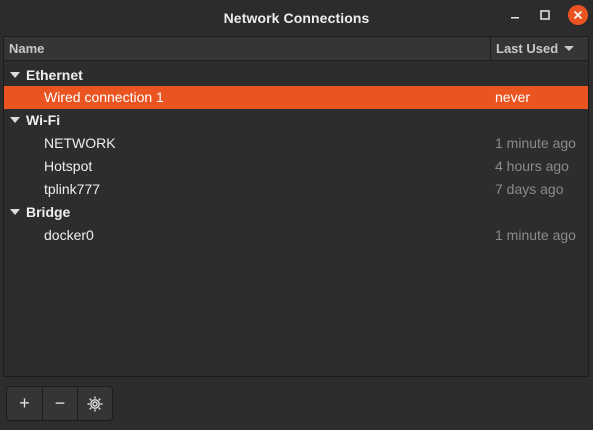 This screenshot has height=430, width=593. Describe the element at coordinates (296, 166) in the screenshot. I see `connection-row-hotspot: Hotspot 4 hours ago` at that location.